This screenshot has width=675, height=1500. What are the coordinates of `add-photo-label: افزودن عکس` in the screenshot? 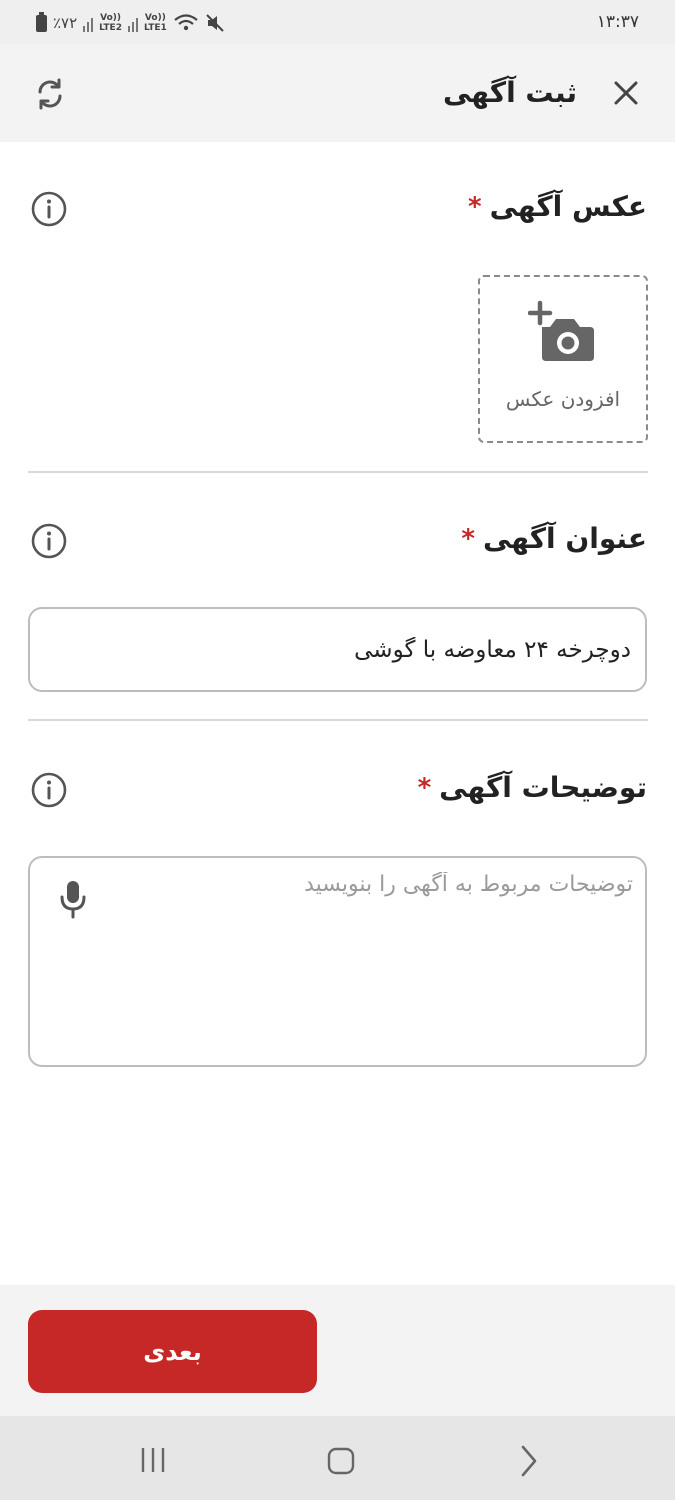 It's located at (563, 399).